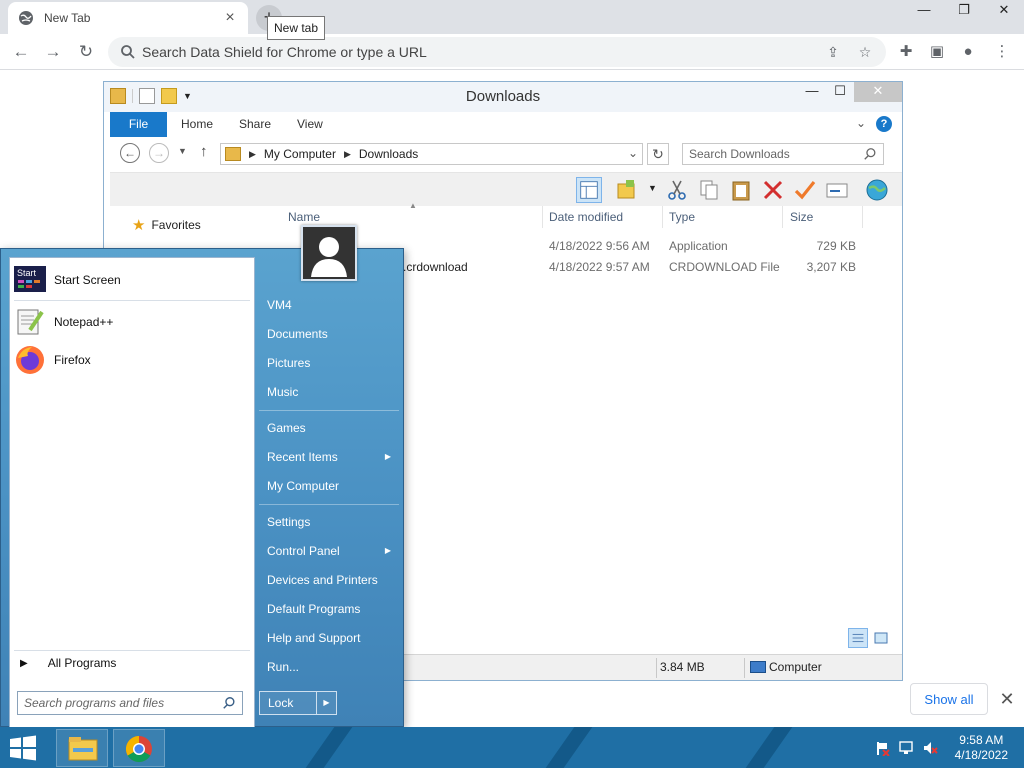 This screenshot has height=768, width=1024. What do you see at coordinates (132, 650) in the screenshot?
I see `start-menu-divider` at bounding box center [132, 650].